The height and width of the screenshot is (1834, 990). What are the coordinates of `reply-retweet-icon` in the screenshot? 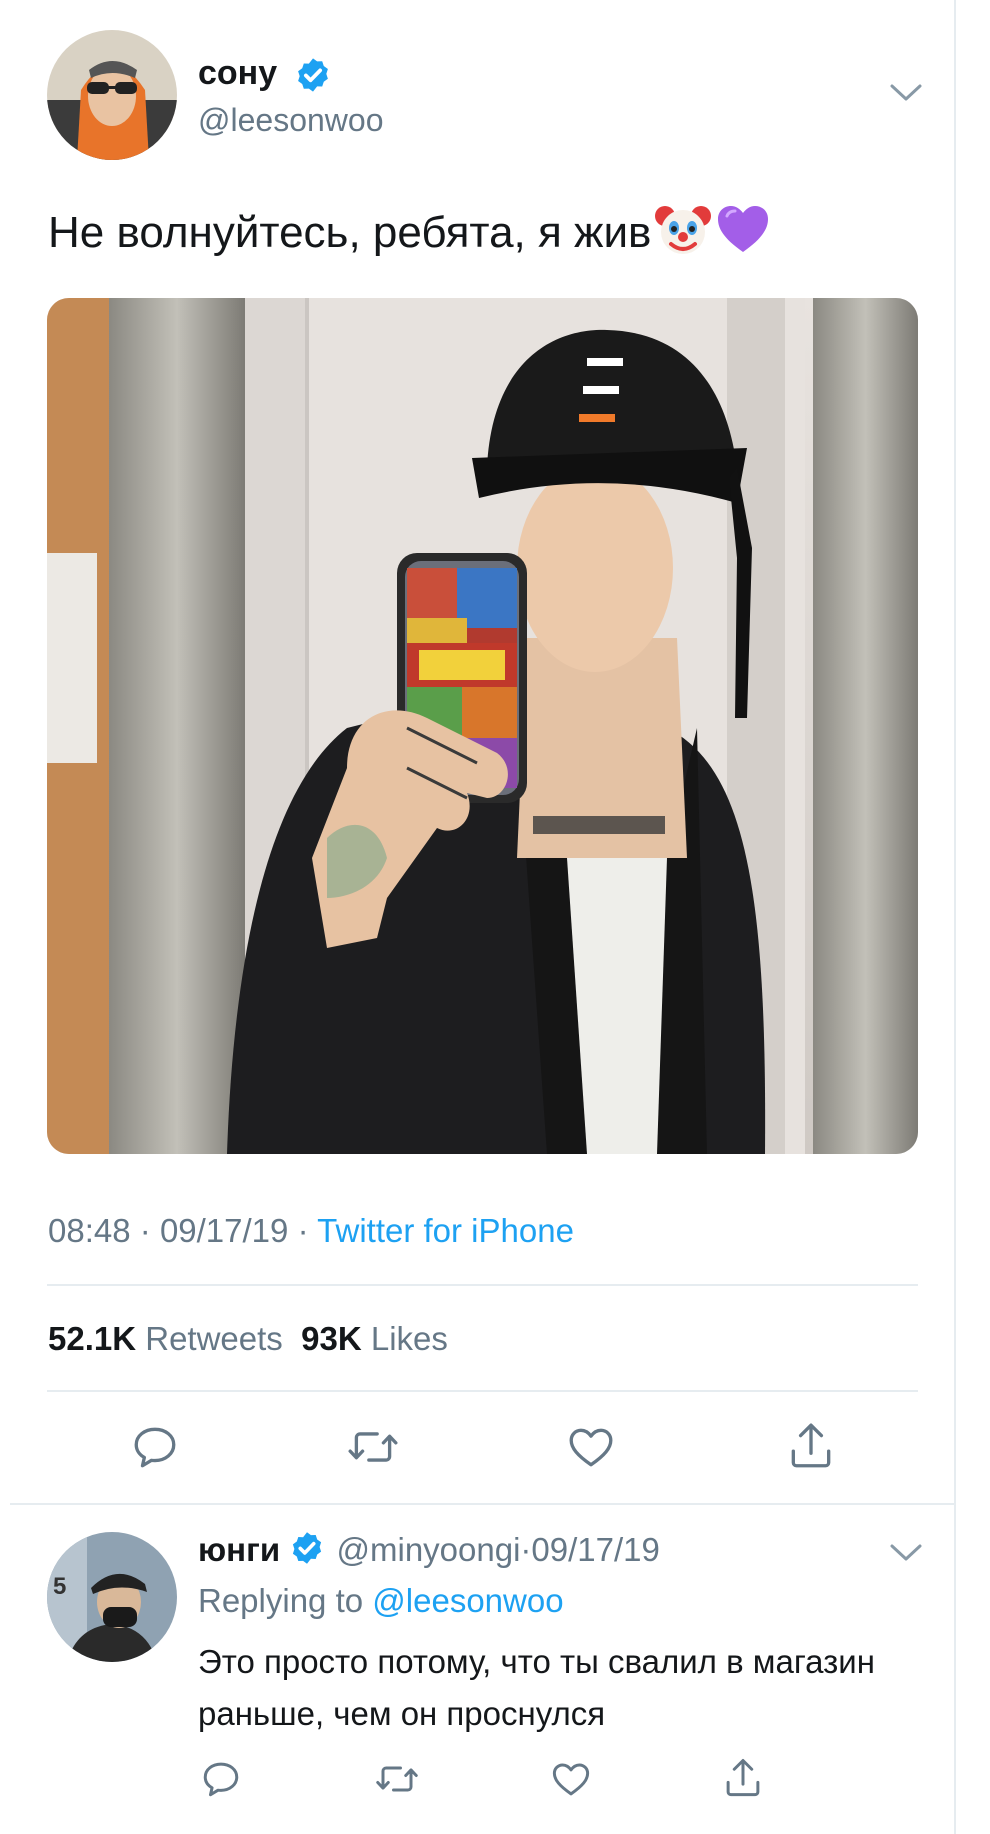 It's located at (397, 1781).